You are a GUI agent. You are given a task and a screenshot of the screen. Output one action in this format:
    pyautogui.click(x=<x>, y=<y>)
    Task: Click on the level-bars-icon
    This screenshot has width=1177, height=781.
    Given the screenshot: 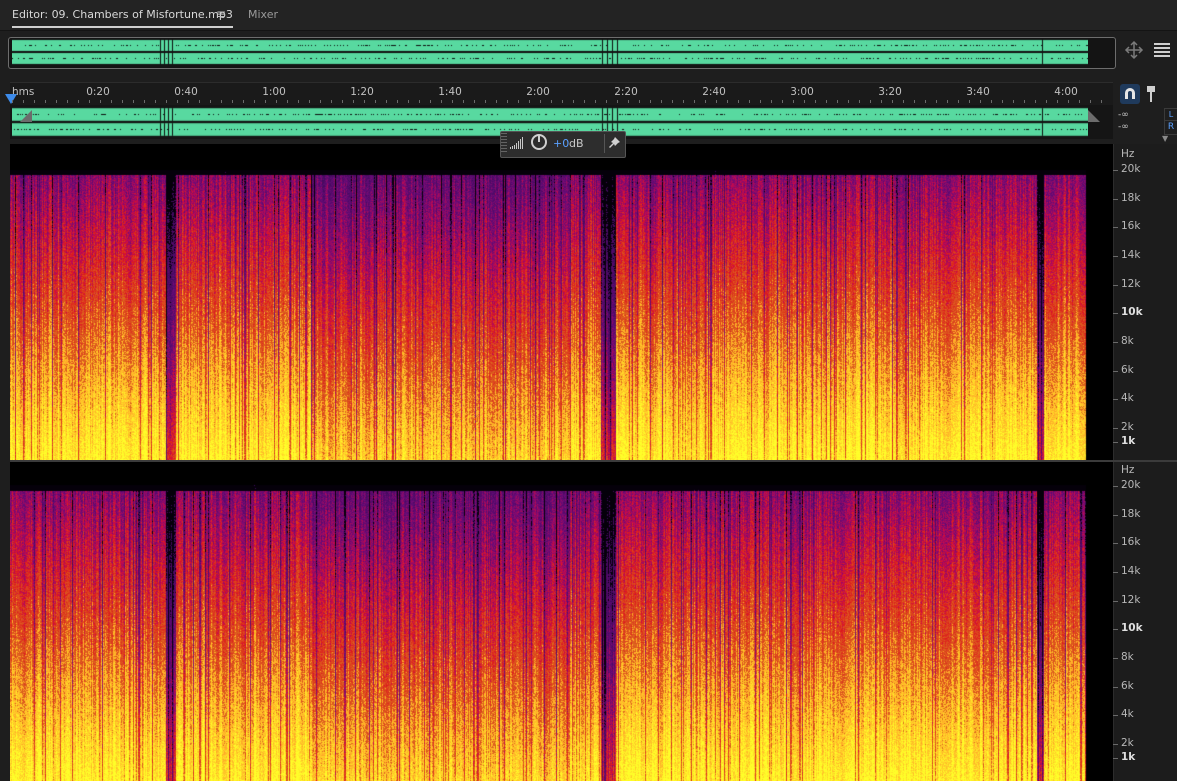 What is the action you would take?
    pyautogui.click(x=517, y=143)
    